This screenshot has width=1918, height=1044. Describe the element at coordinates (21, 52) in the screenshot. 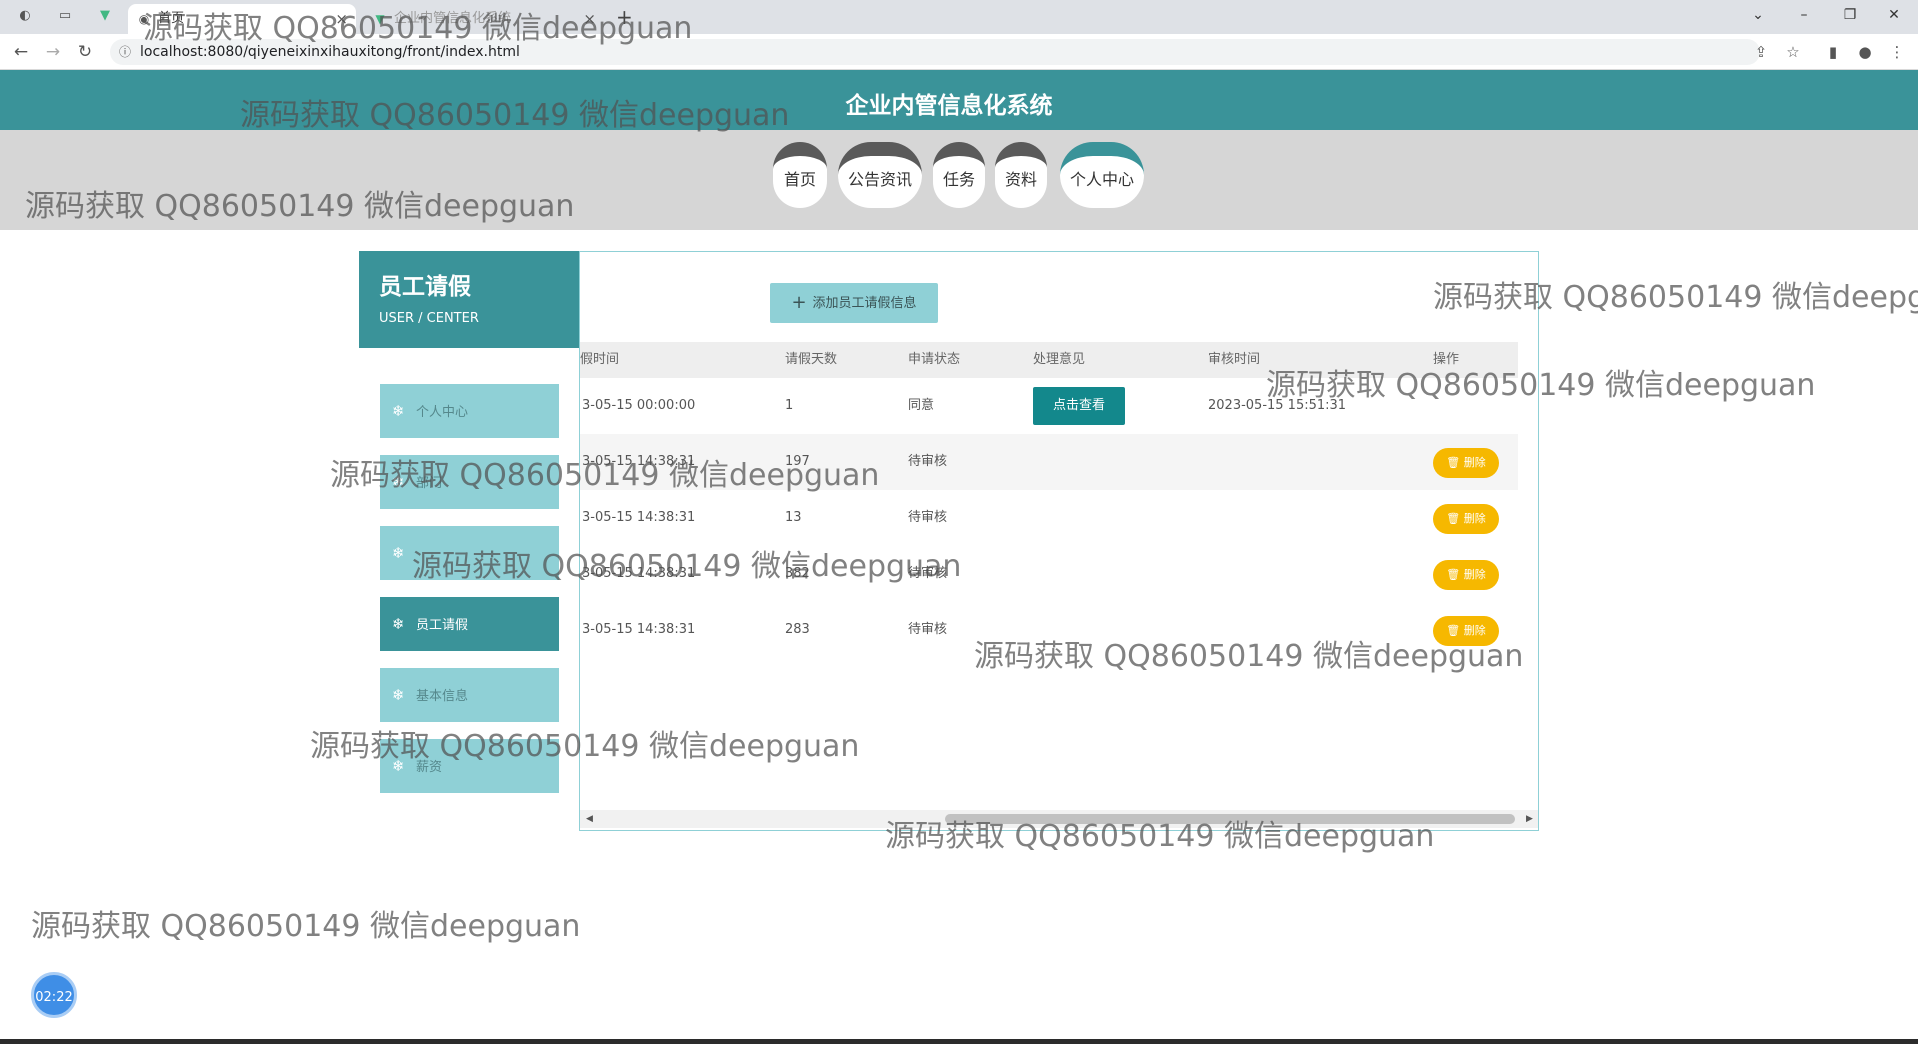

I see `back-icon: ←` at that location.